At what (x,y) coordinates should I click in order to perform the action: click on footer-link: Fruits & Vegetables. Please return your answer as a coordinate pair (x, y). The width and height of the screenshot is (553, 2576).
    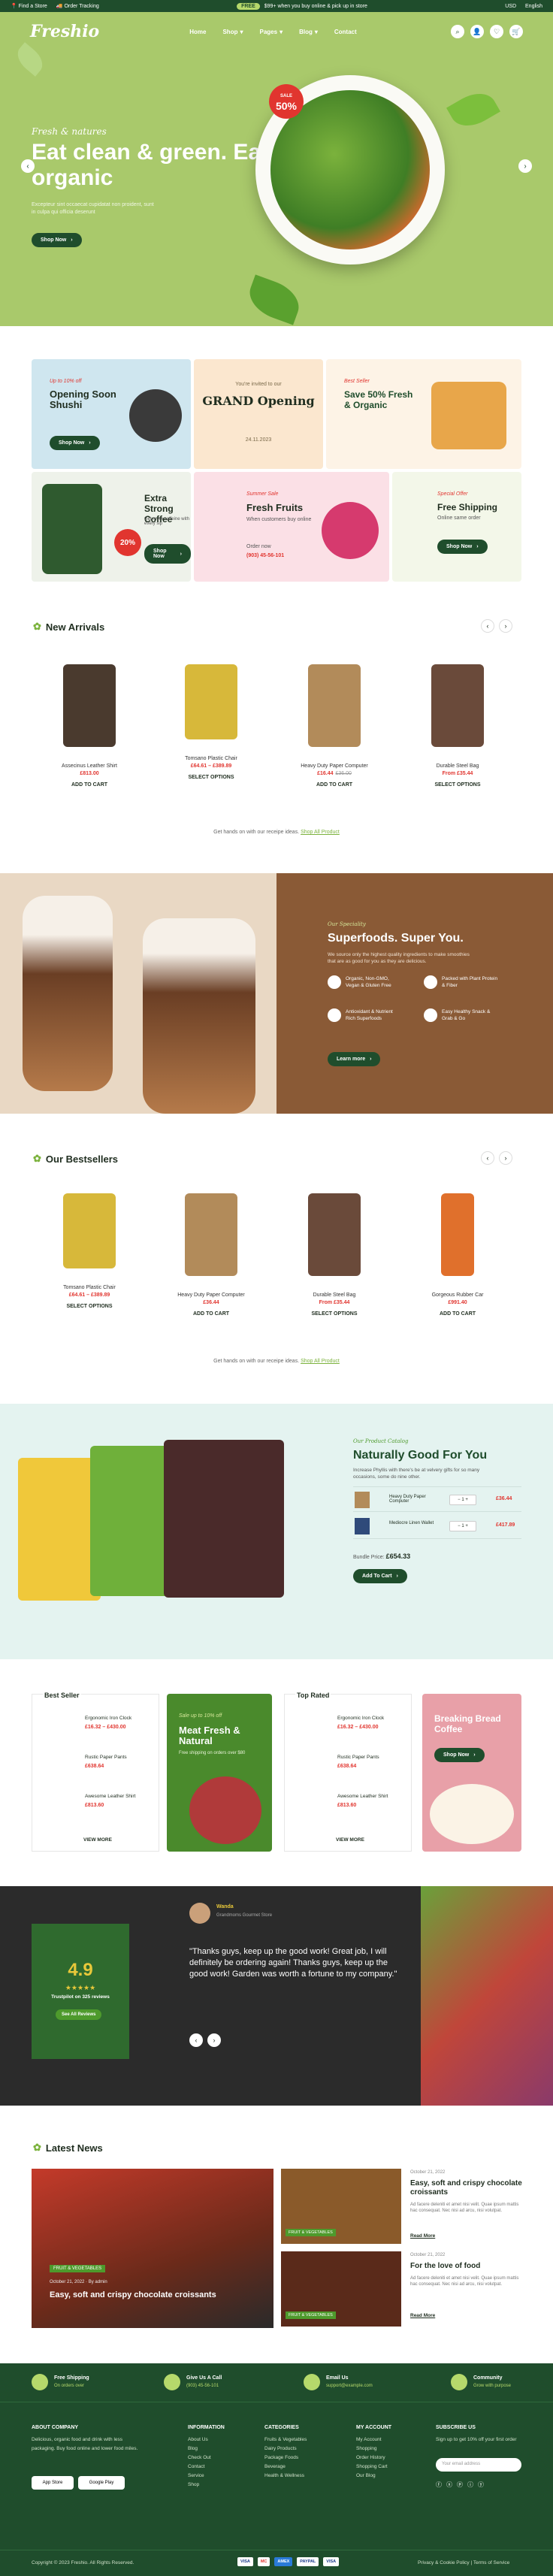
    Looking at the image, I should click on (285, 2440).